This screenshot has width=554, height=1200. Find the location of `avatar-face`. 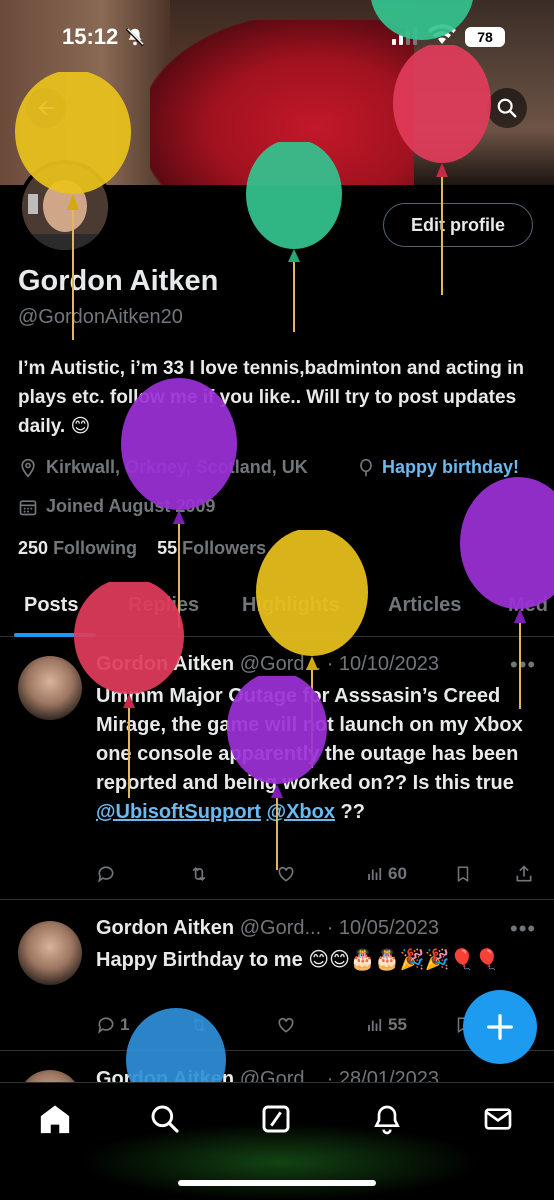

avatar-face is located at coordinates (65, 207).